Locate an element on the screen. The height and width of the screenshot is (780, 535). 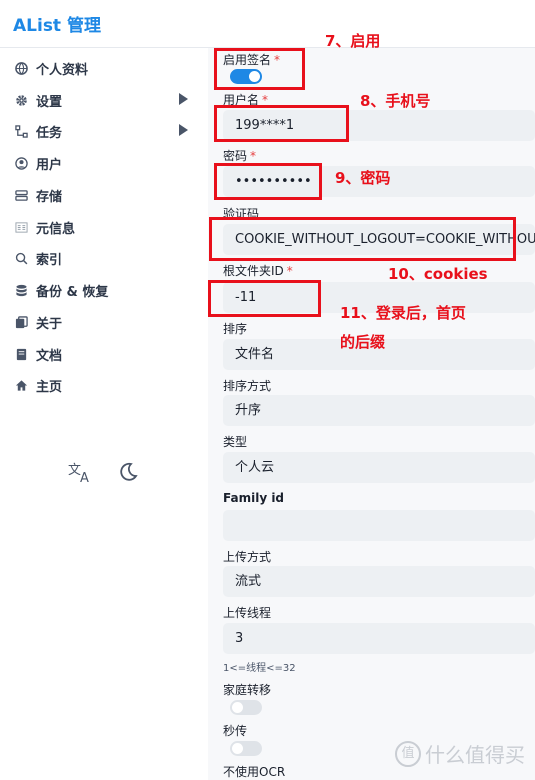
home-icon is located at coordinates (21, 385).